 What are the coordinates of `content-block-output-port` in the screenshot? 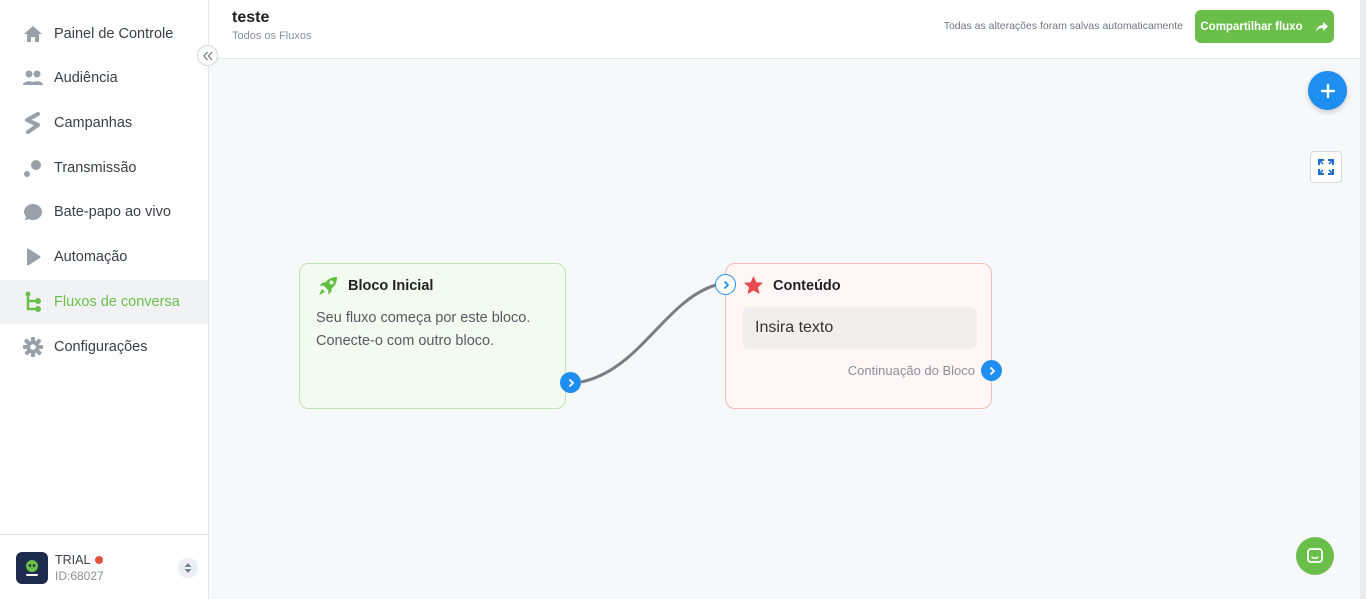 It's located at (991, 370).